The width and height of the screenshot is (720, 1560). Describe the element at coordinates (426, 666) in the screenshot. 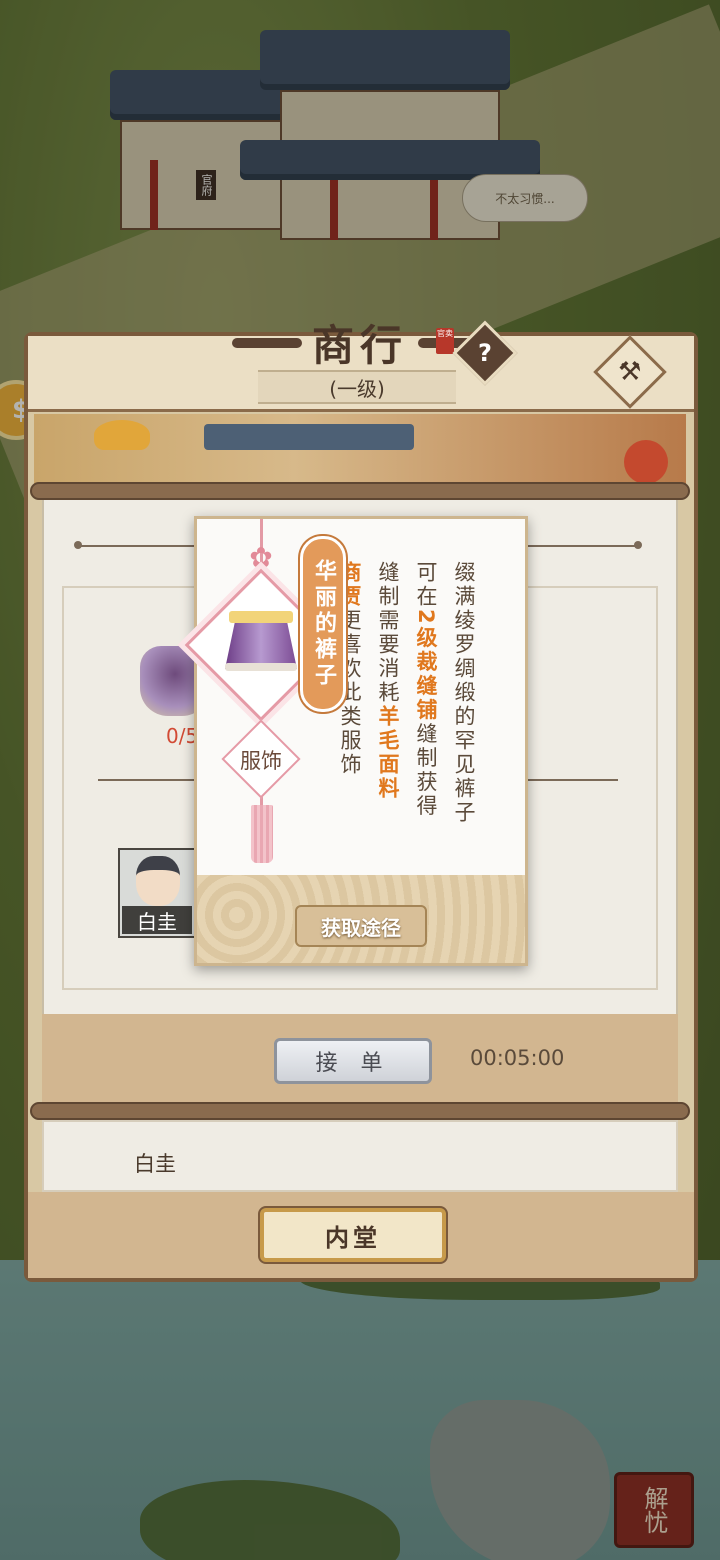

I see `highlight-text: 2级裁缝铺` at that location.